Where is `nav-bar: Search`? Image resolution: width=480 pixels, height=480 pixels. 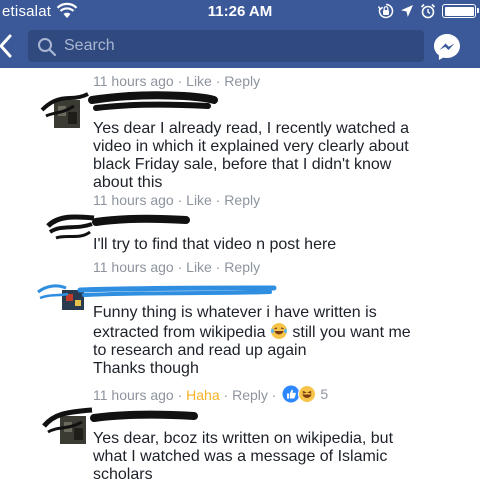 nav-bar: Search is located at coordinates (240, 46).